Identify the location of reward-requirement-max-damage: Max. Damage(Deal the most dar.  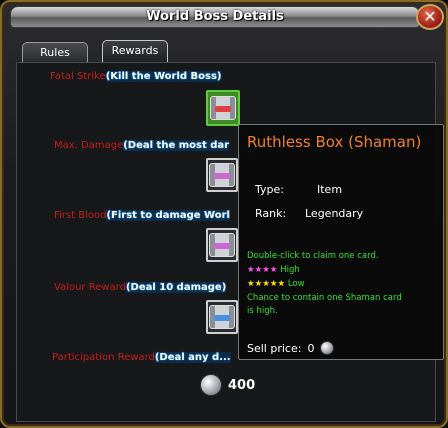
(142, 145).